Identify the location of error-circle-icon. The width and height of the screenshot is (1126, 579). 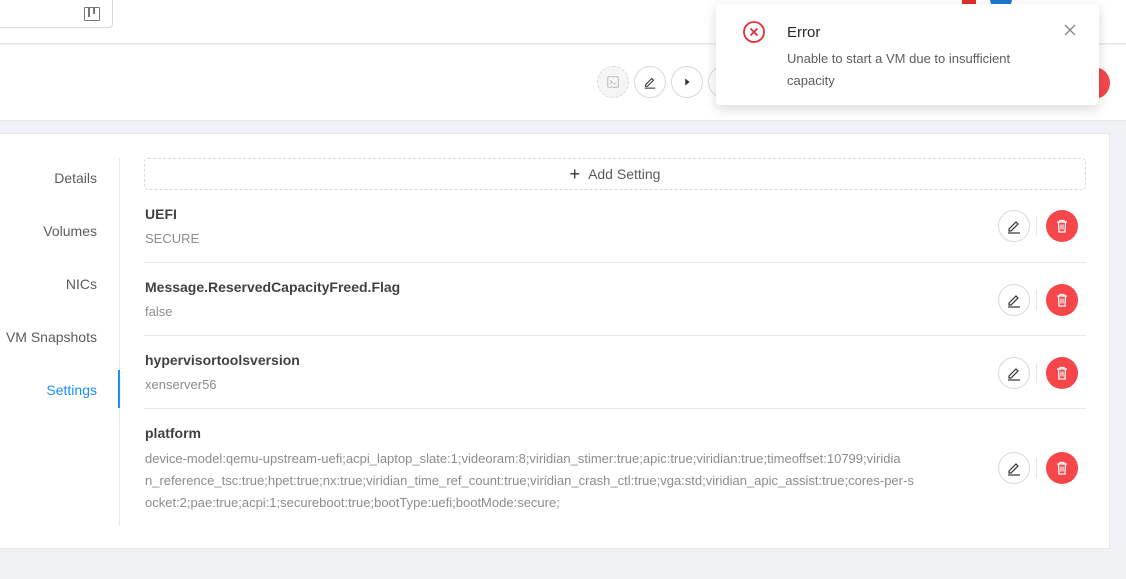
(754, 32).